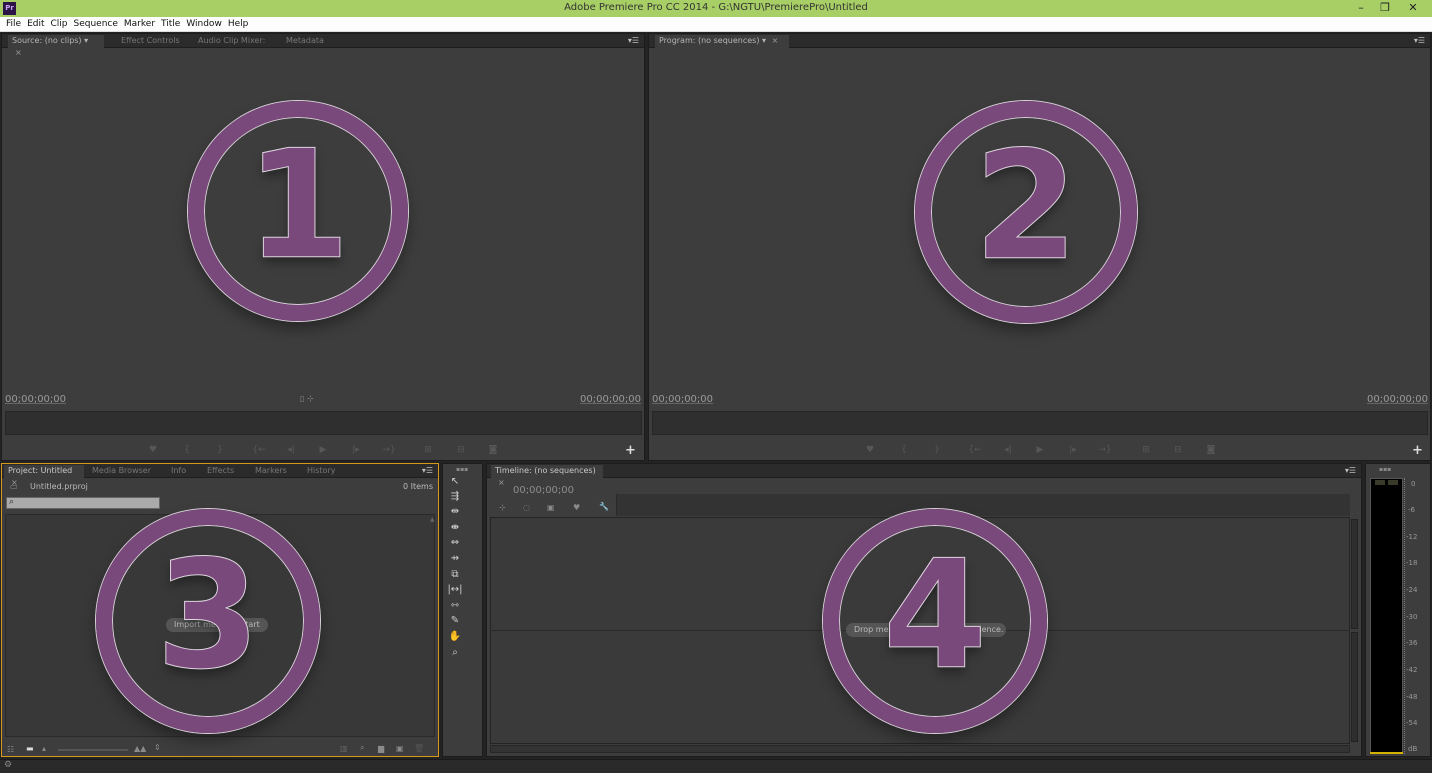  What do you see at coordinates (321, 471) in the screenshot?
I see `tab-history: History` at bounding box center [321, 471].